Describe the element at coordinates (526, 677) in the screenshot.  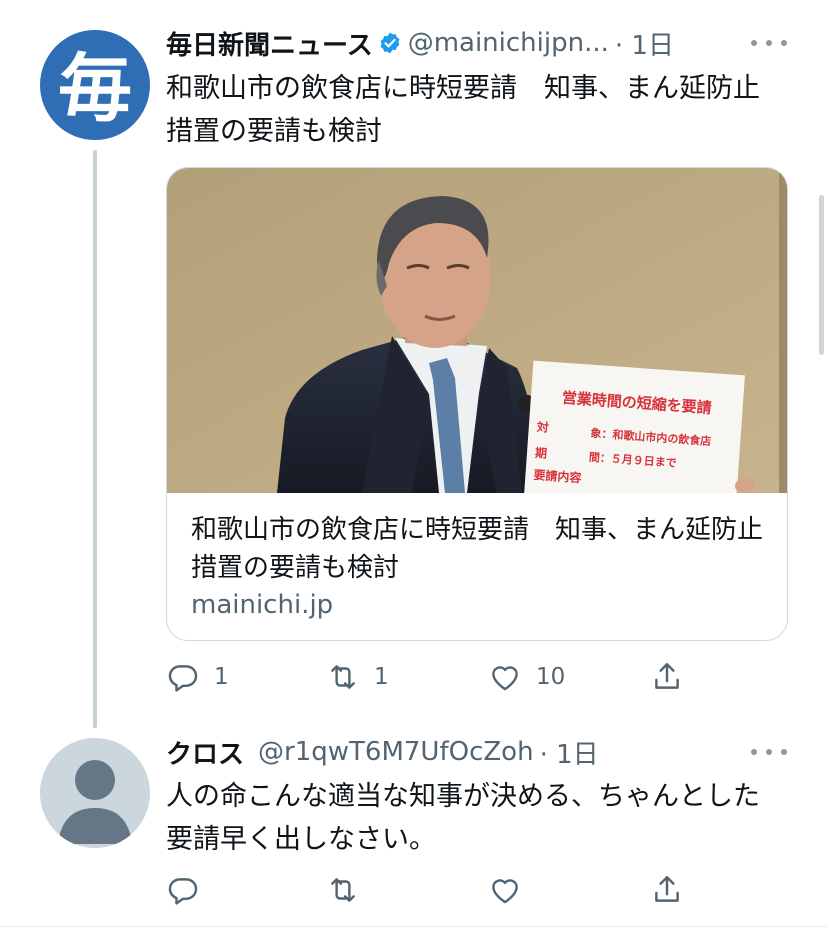
I see `like-button: 10` at that location.